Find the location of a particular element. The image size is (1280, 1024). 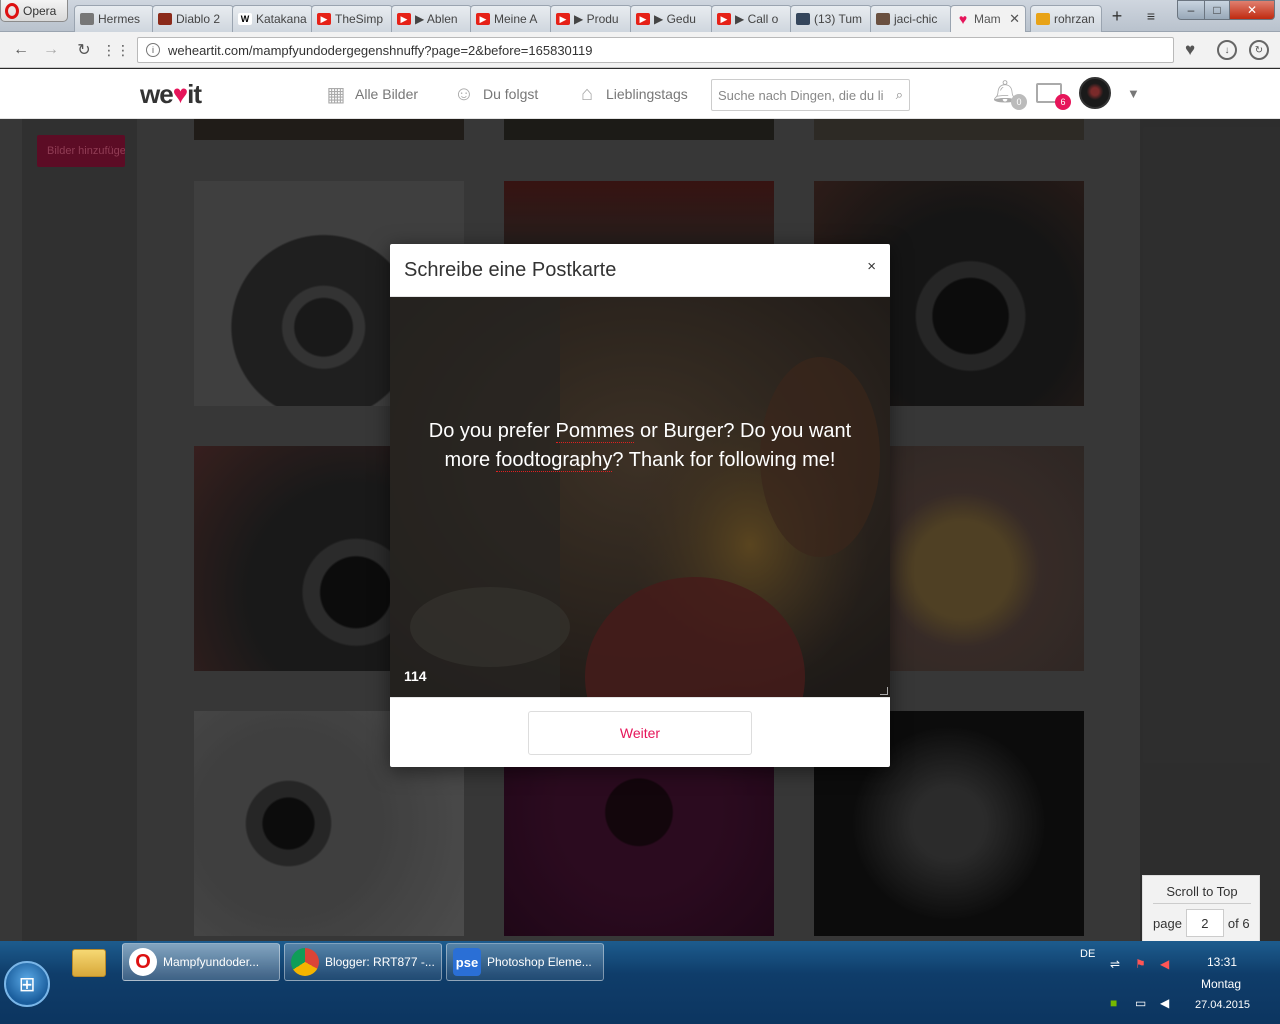

document-icon is located at coordinates (87, 19).